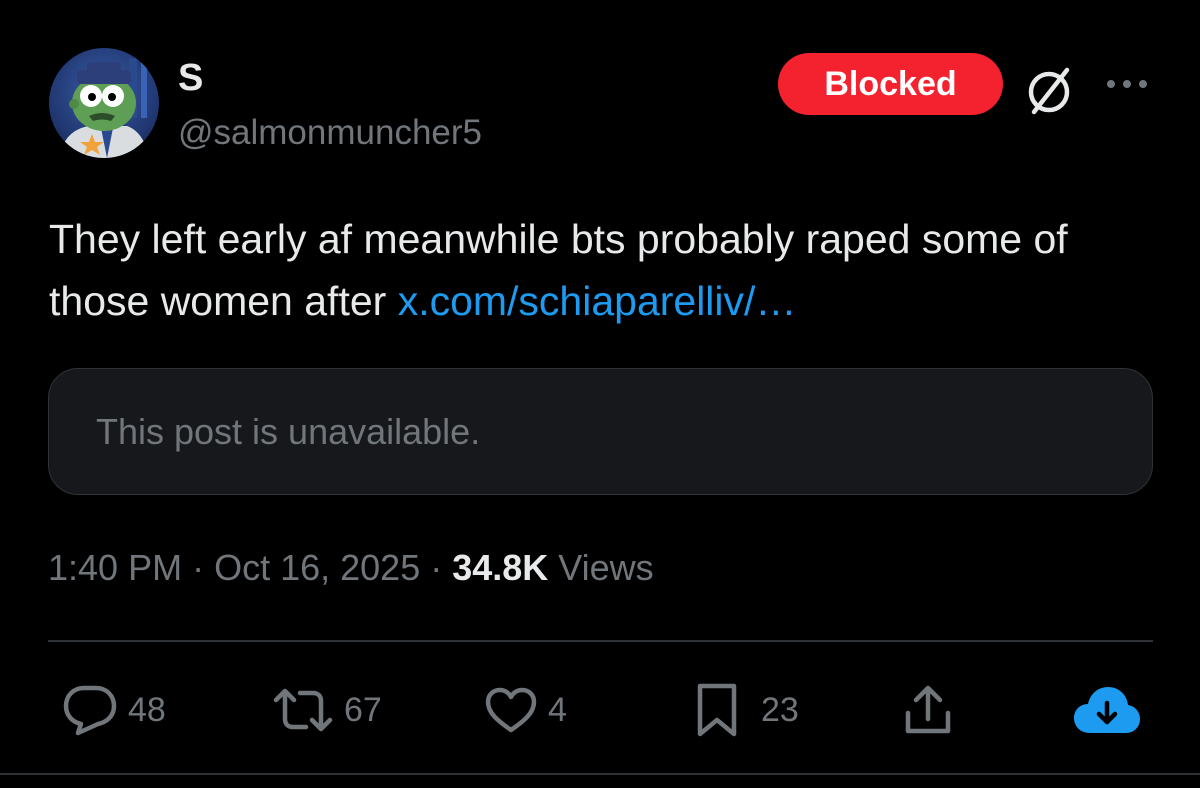 The width and height of the screenshot is (1200, 788). Describe the element at coordinates (600, 567) in the screenshot. I see `views-label: Views` at that location.